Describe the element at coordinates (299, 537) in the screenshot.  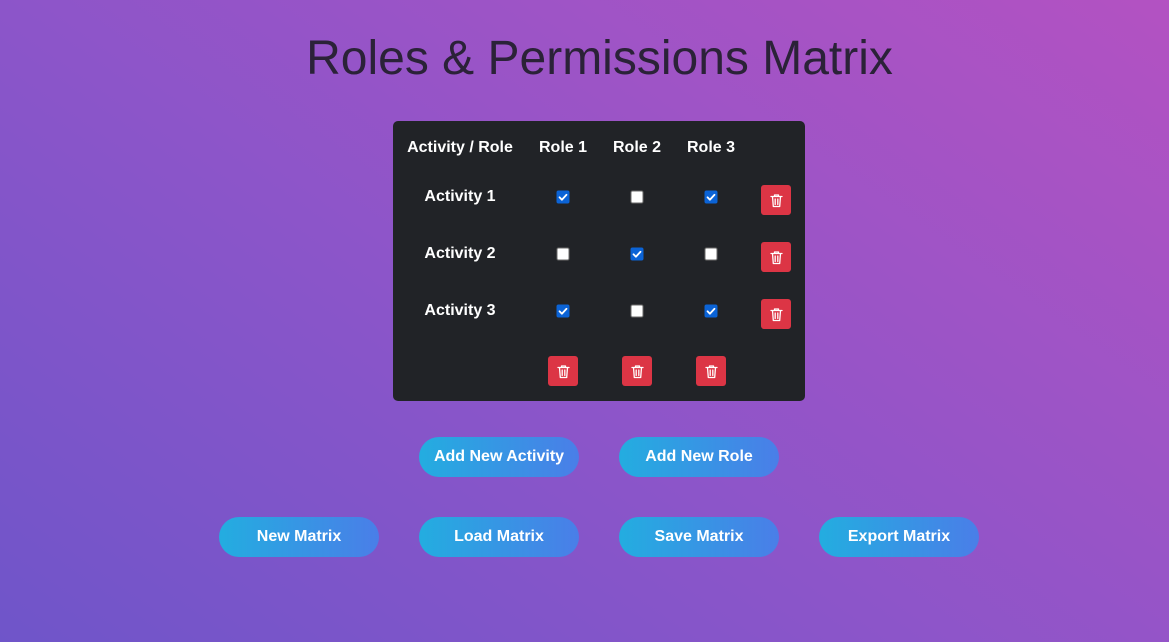
I see `new-matrix-button: New Matrix` at that location.